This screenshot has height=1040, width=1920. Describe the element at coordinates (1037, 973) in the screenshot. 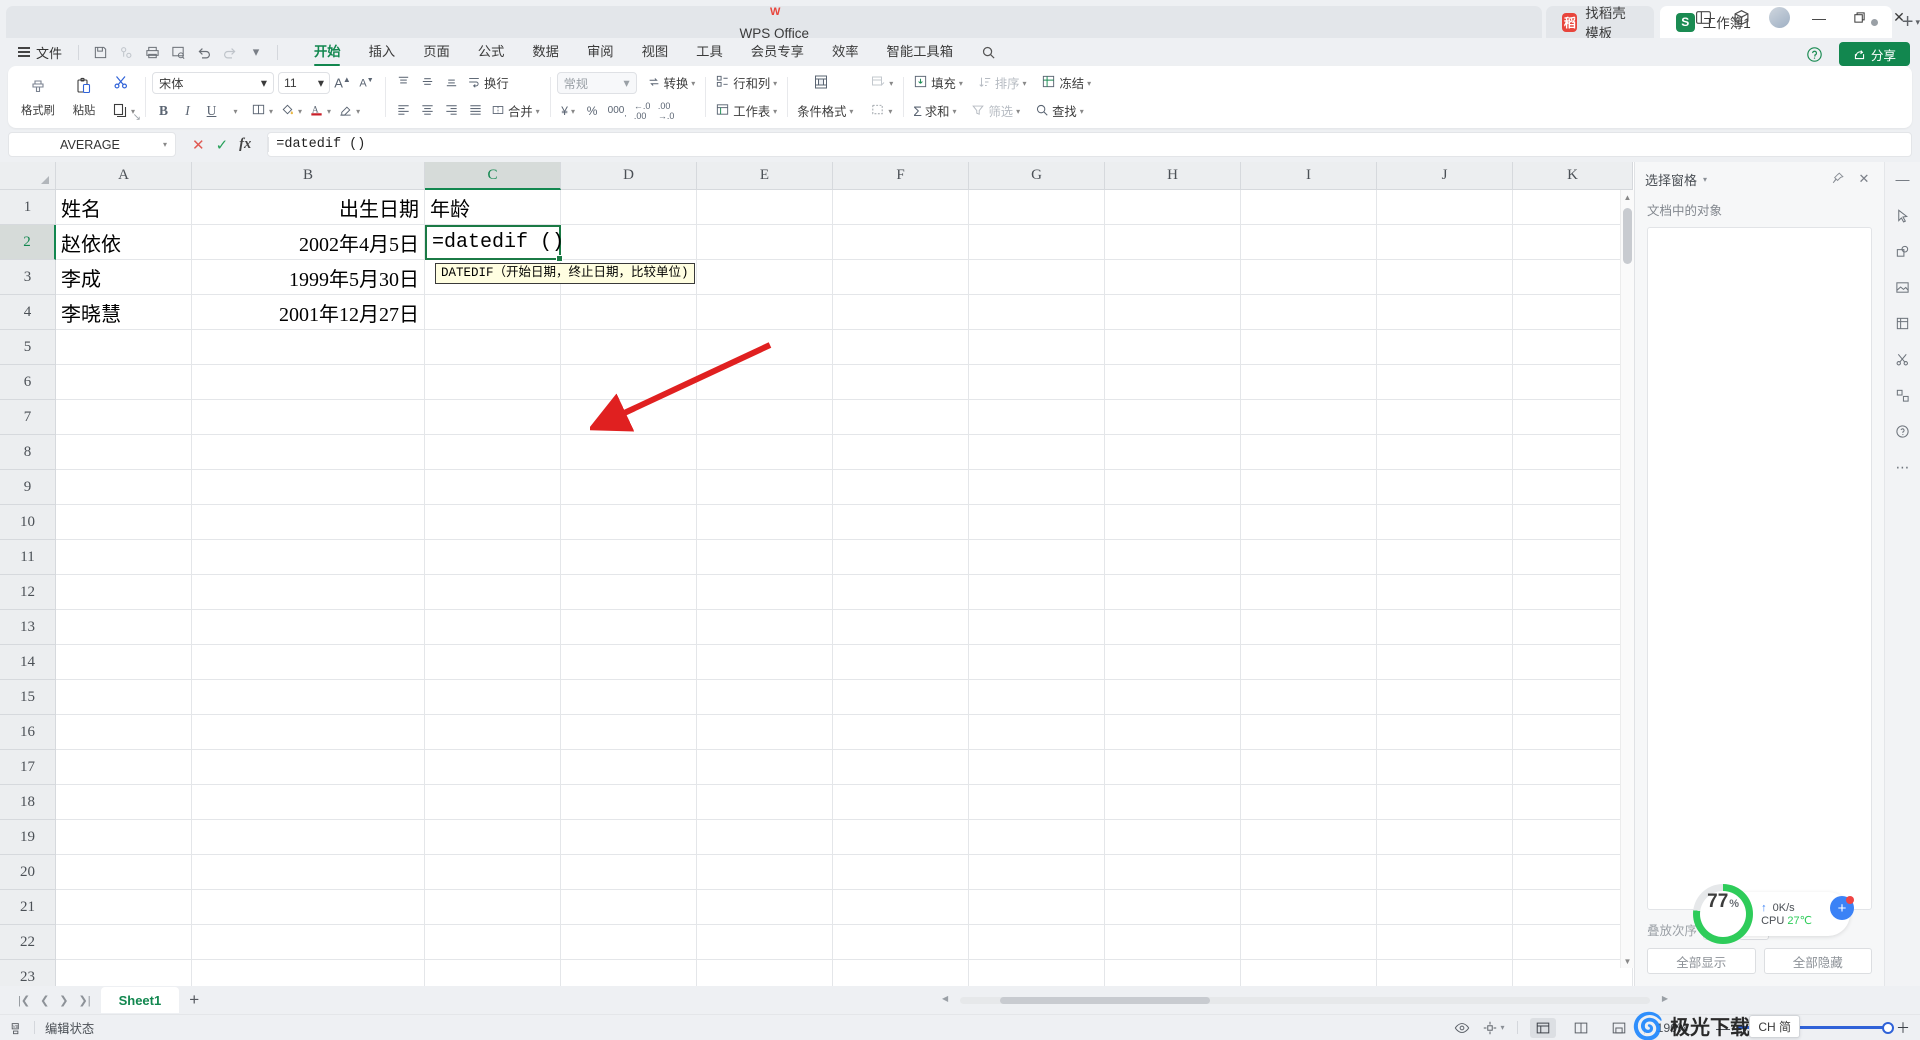

I see `cell-G23` at that location.